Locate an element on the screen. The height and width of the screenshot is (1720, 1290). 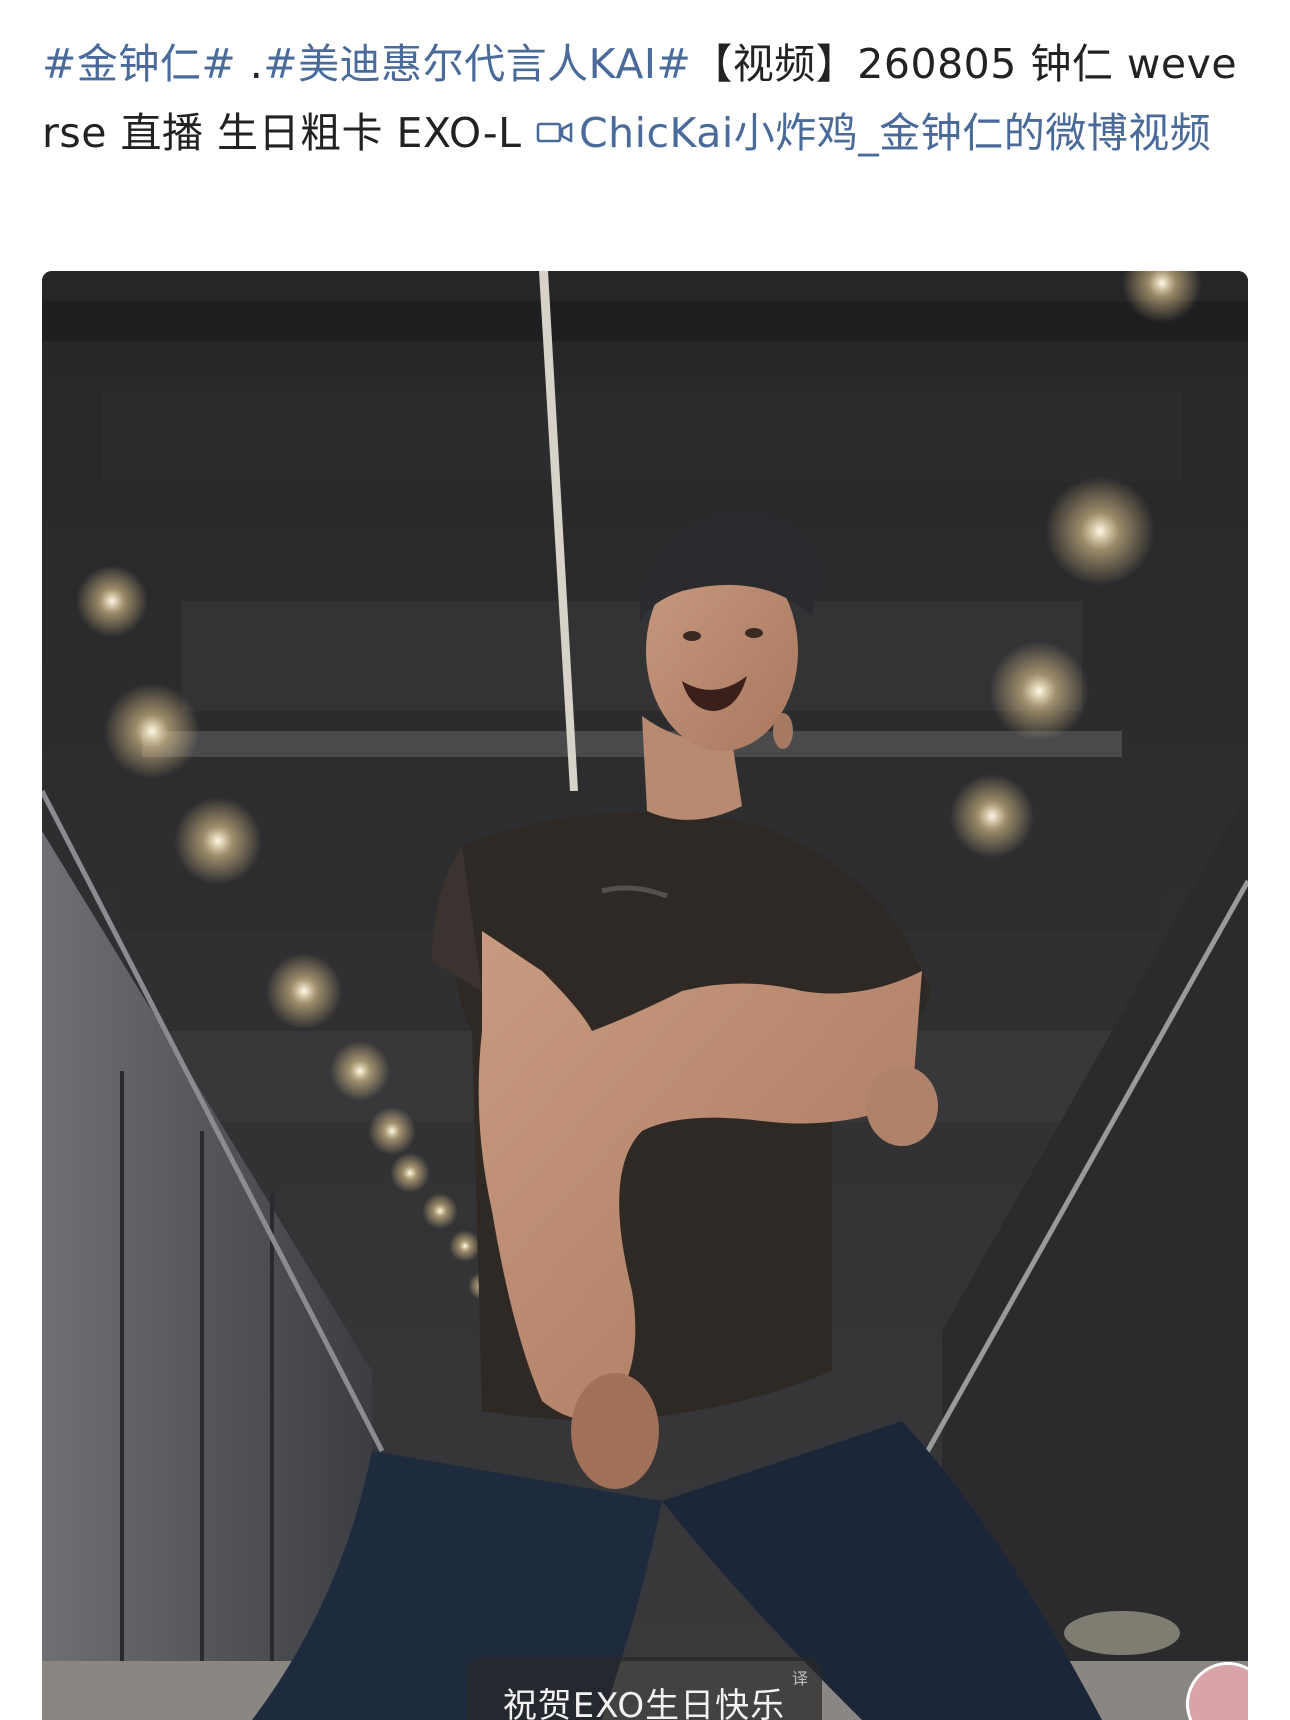
weibo-video-link: ChicKai小炸鸡_金钟仁的微博视频 is located at coordinates (873, 133).